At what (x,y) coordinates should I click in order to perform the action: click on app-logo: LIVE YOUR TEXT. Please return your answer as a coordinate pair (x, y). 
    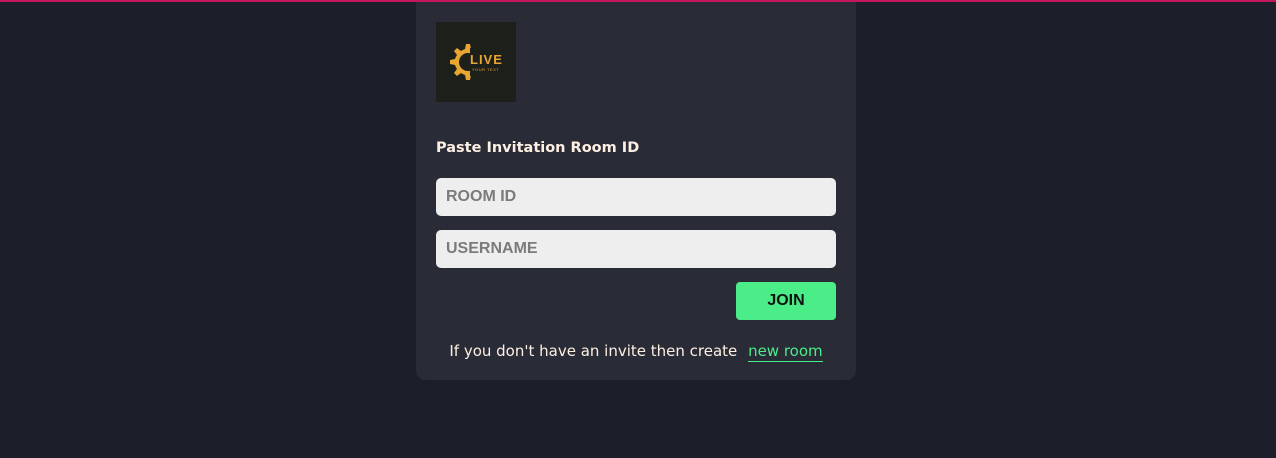
    Looking at the image, I should click on (476, 62).